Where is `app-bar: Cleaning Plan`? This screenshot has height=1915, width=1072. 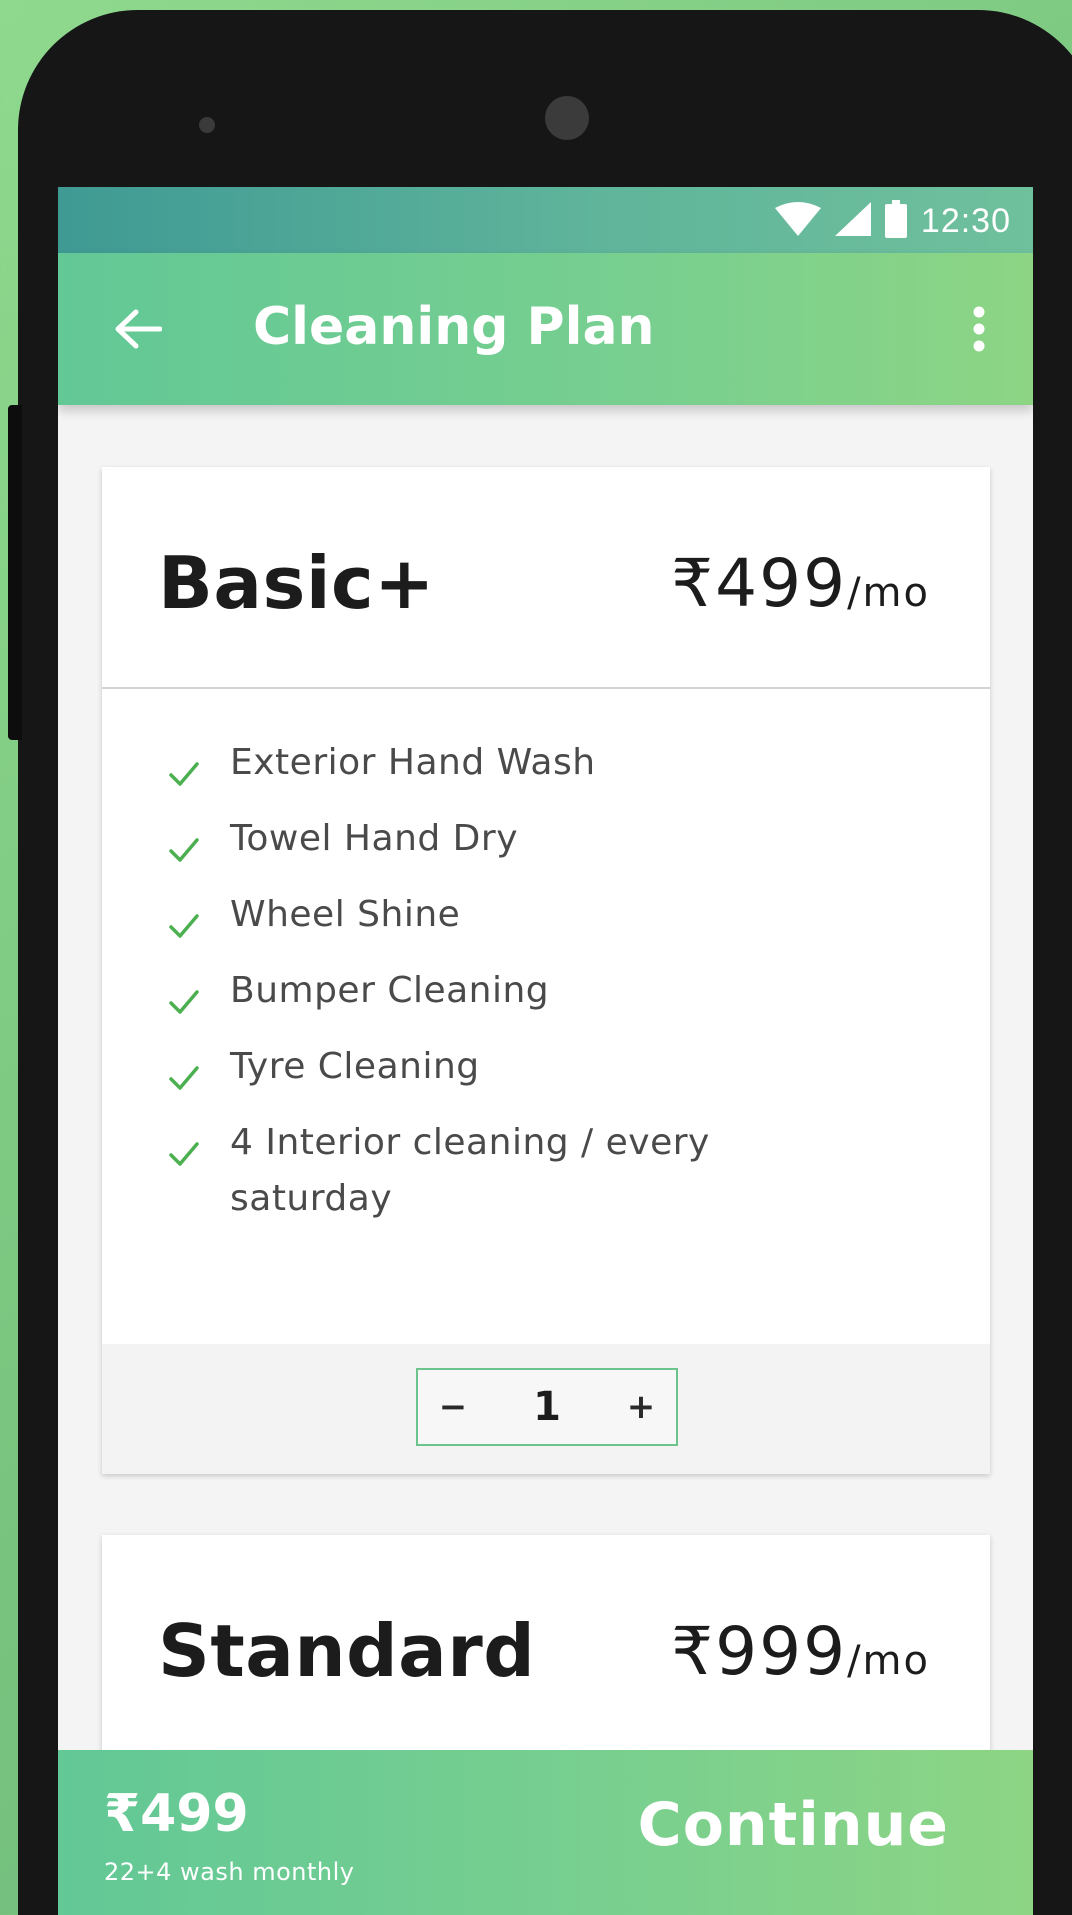
app-bar: Cleaning Plan is located at coordinates (545, 329).